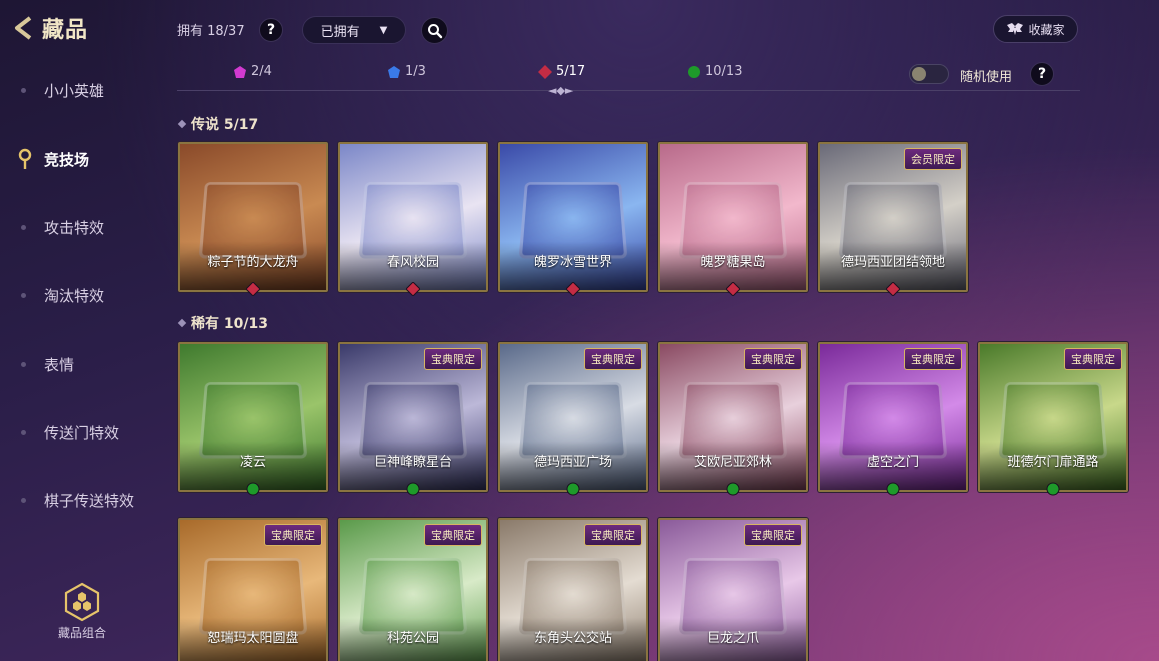  What do you see at coordinates (694, 71) in the screenshot?
I see `green-gem-icon` at bounding box center [694, 71].